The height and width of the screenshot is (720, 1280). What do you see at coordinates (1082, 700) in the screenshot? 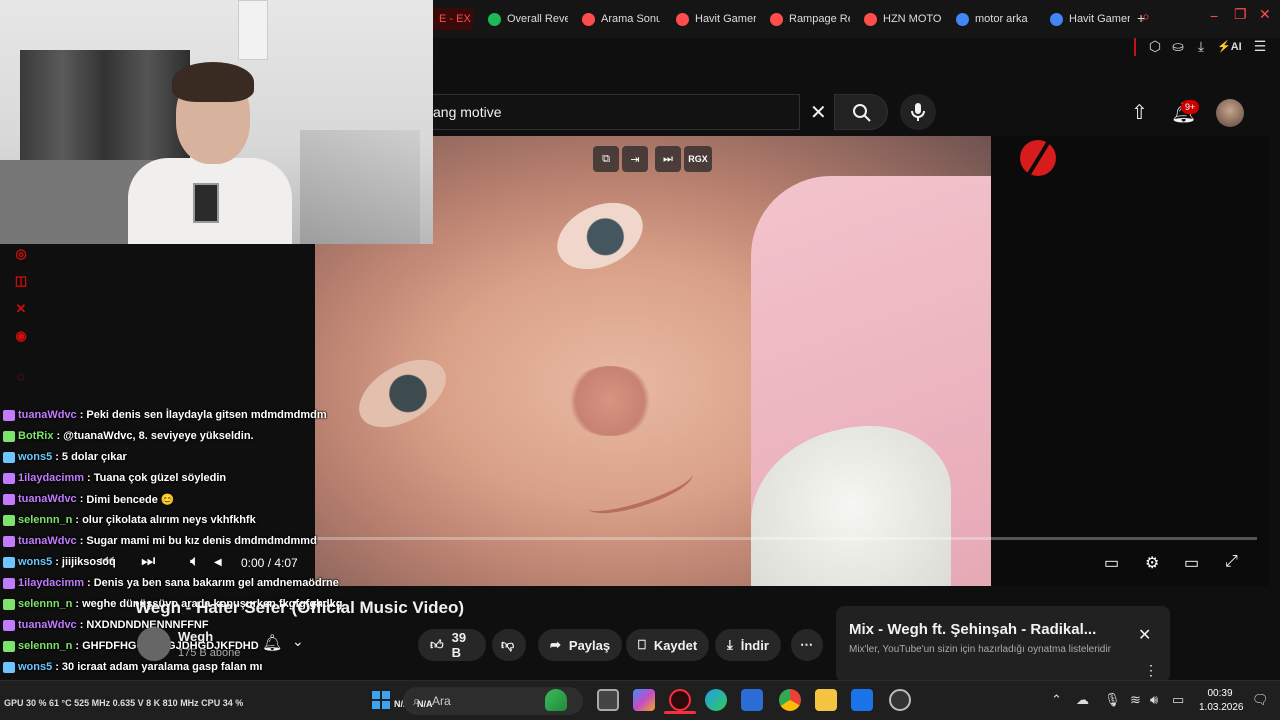
I see `tray-cloud-icon: ☁` at bounding box center [1082, 700].